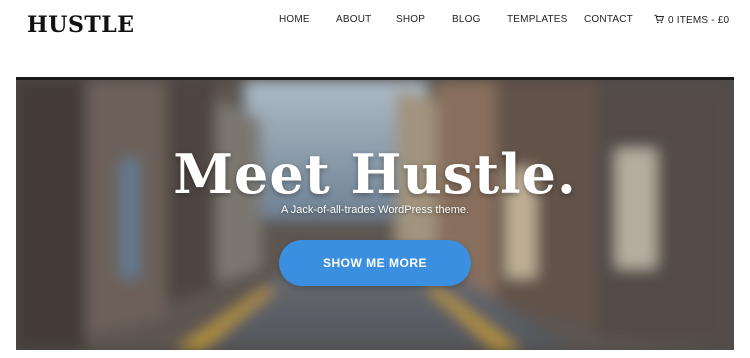  I want to click on nav-home: HOME, so click(294, 19).